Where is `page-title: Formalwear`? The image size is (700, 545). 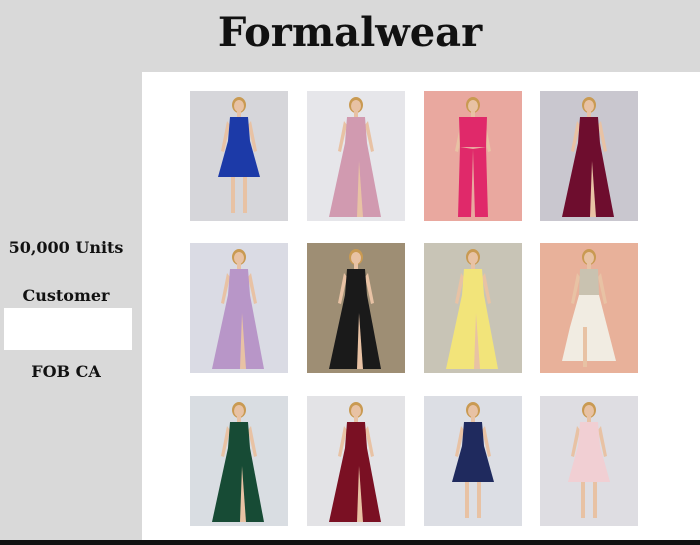
page-title: Formalwear is located at coordinates (350, 32).